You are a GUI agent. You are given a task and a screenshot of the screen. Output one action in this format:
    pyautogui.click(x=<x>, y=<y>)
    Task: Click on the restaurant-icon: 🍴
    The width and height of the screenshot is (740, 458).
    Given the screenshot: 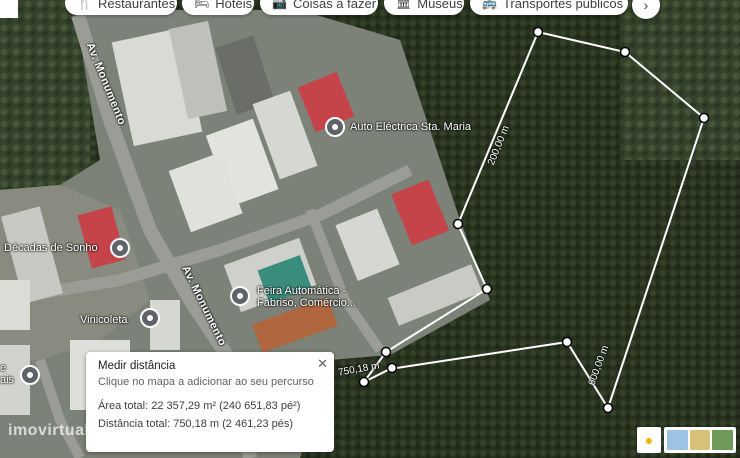 What is the action you would take?
    pyautogui.click(x=84, y=5)
    